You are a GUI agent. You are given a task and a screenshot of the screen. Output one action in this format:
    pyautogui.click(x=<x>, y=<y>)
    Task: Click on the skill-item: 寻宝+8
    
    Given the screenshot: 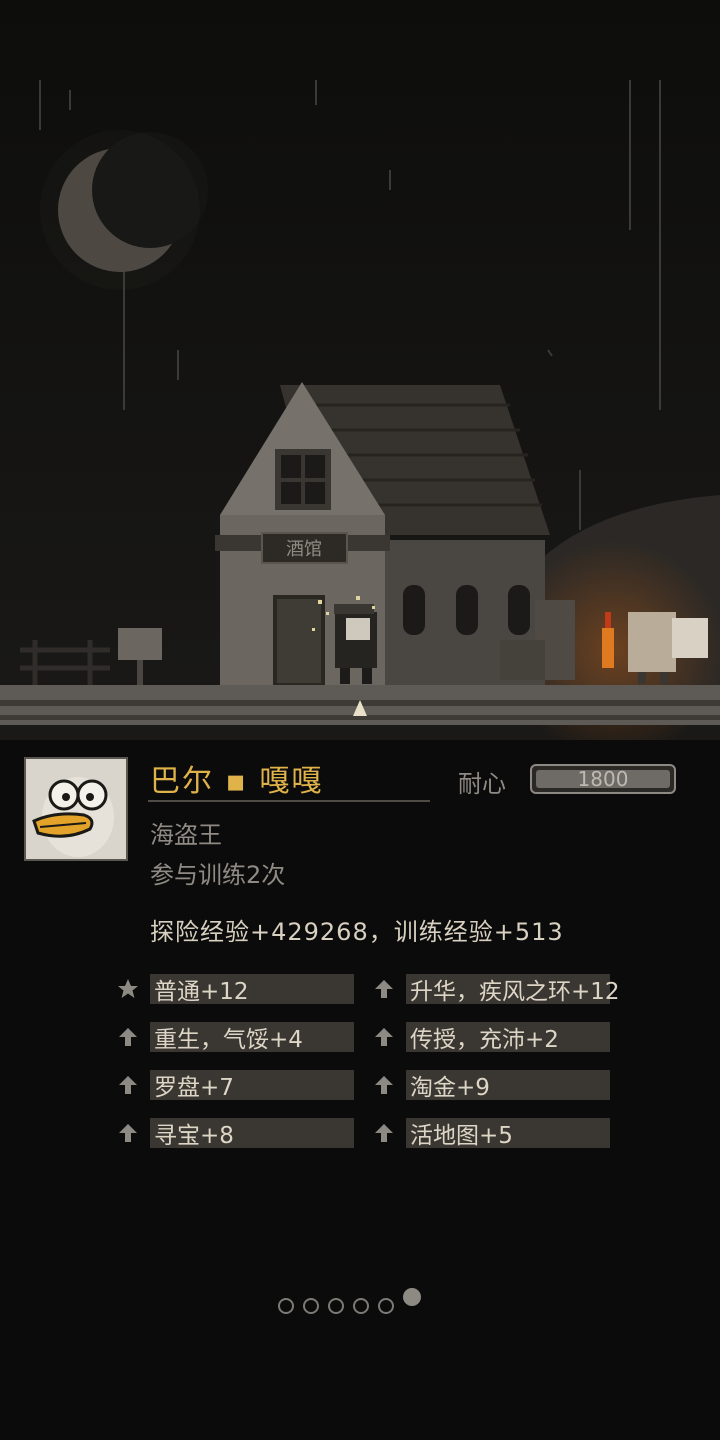 What is the action you would take?
    pyautogui.click(x=235, y=1133)
    